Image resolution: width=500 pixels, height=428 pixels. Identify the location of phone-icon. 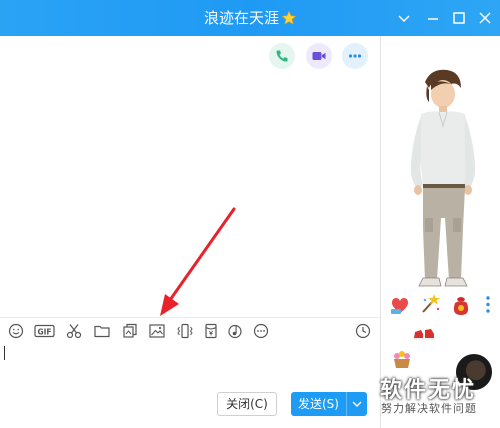
(282, 56).